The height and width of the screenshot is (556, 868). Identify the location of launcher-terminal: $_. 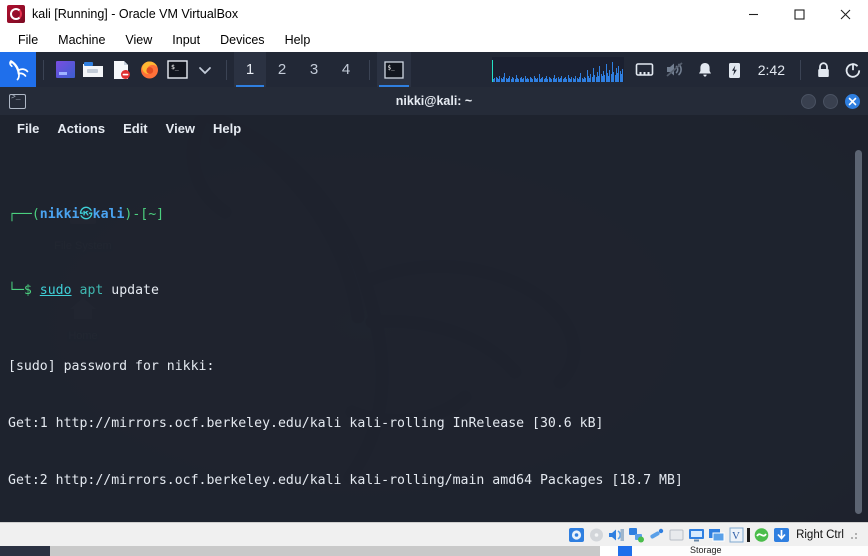
(177, 69).